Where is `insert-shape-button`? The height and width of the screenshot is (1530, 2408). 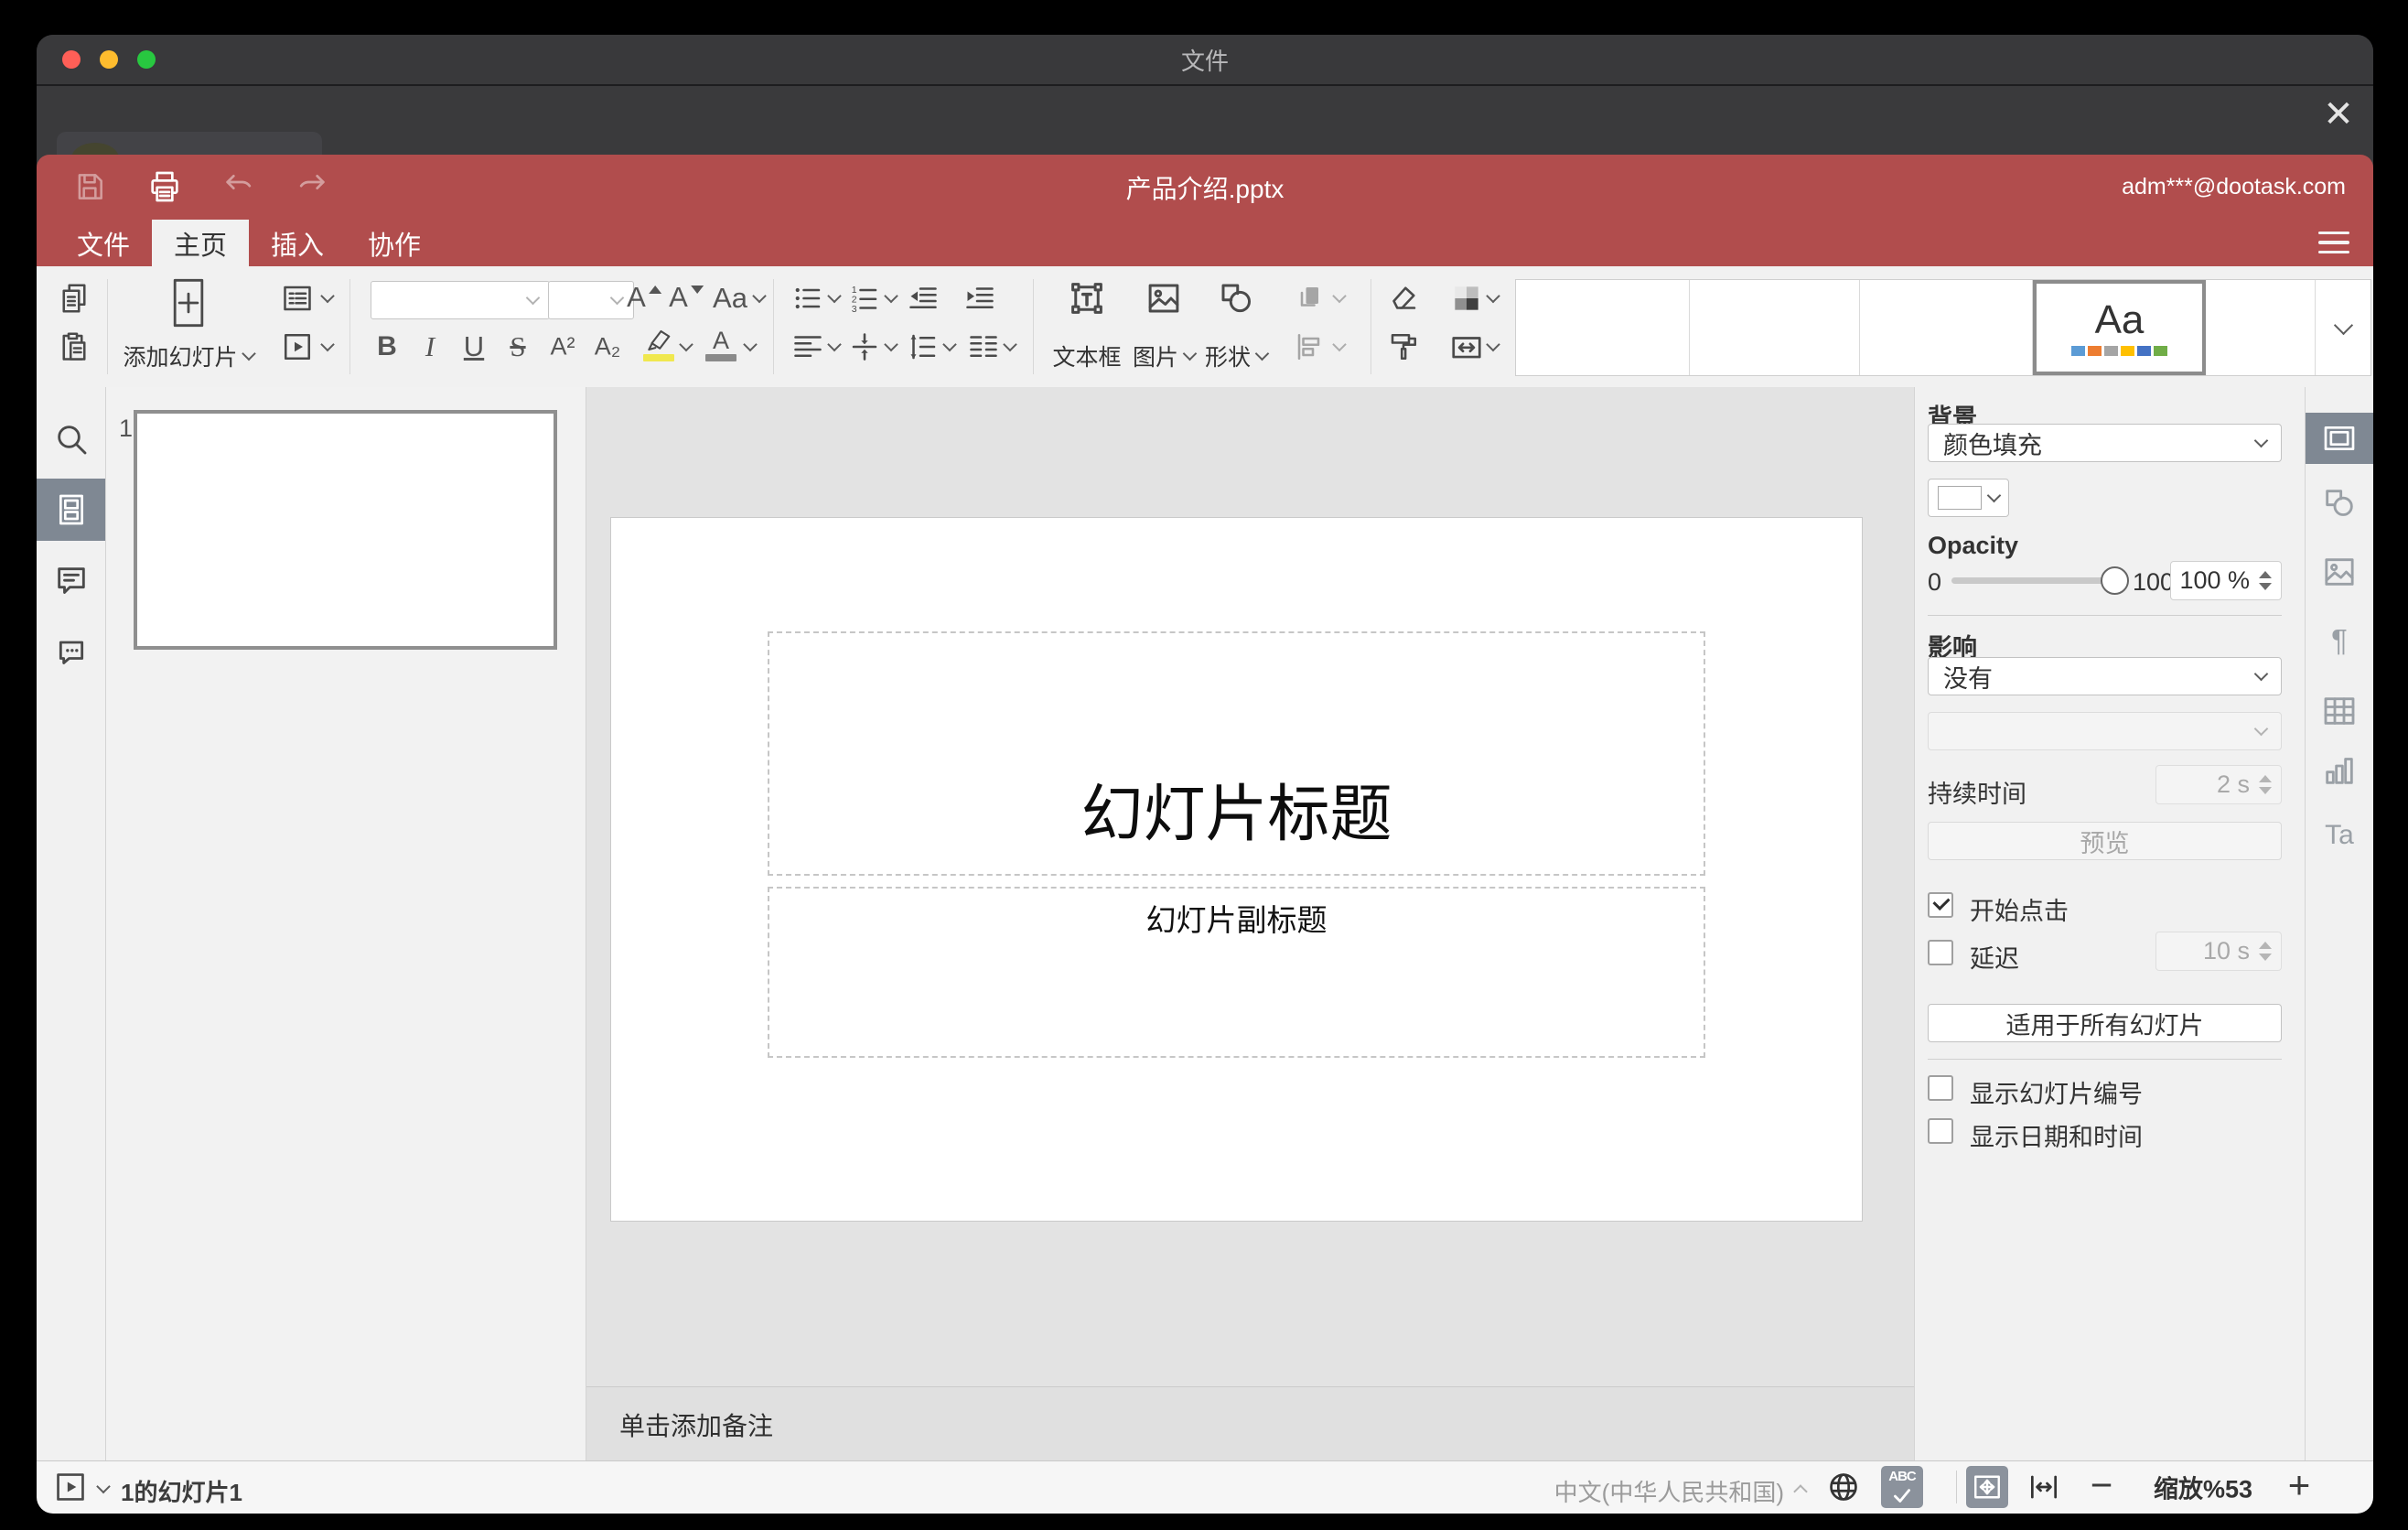 insert-shape-button is located at coordinates (1236, 298).